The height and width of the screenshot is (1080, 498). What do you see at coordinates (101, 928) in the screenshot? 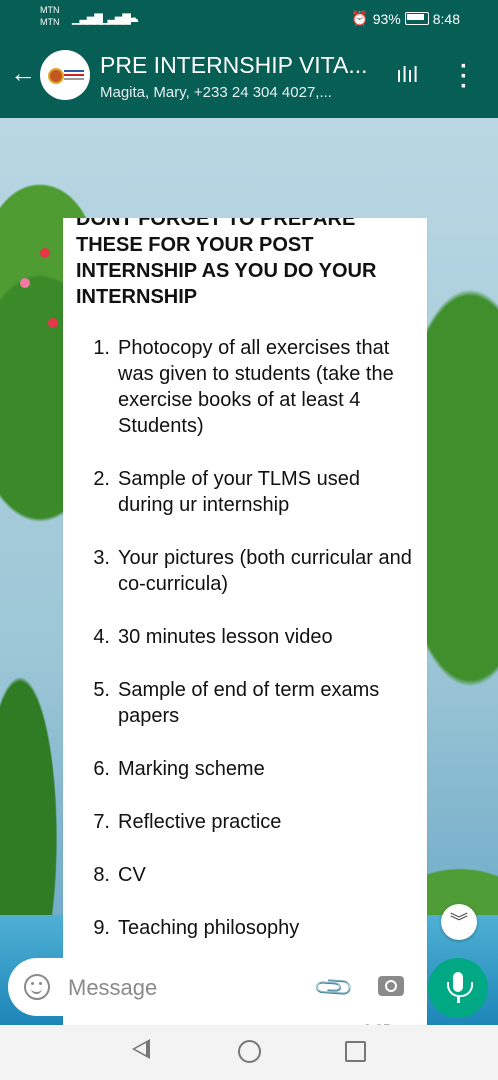
I see `list-item-number: 9.` at bounding box center [101, 928].